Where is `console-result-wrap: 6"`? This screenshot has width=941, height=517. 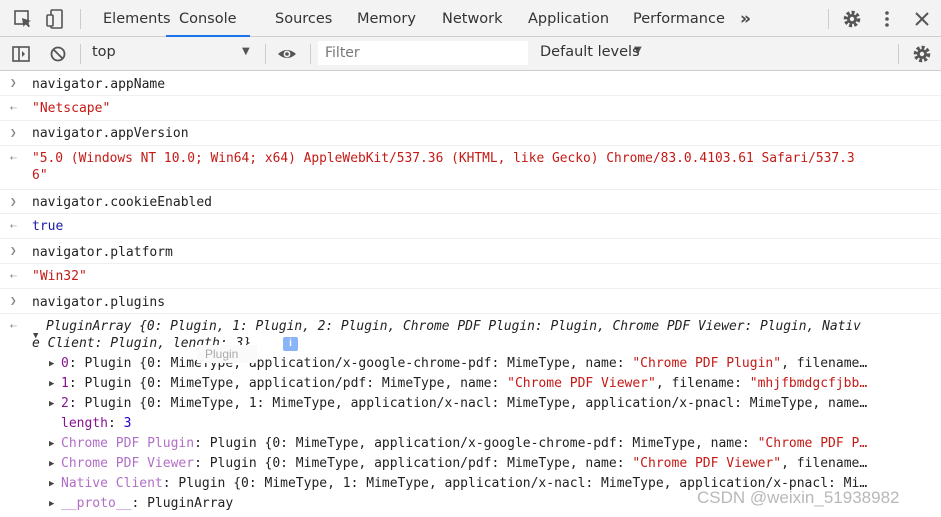 console-result-wrap: 6" is located at coordinates (40, 175).